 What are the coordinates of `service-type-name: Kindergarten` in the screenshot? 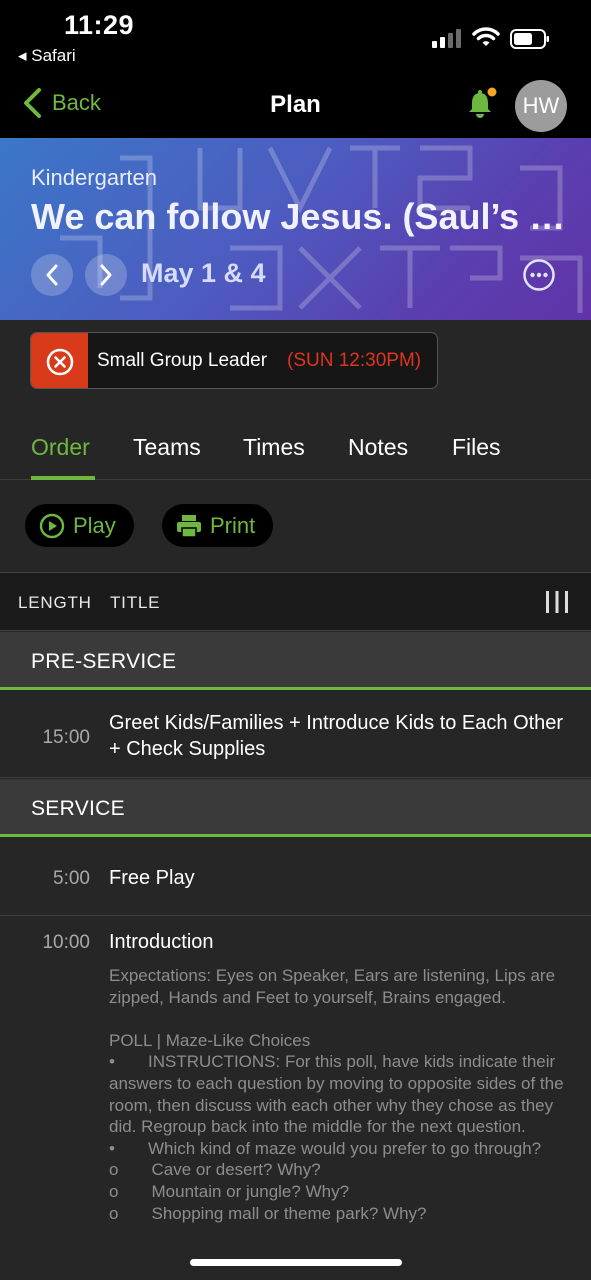 It's located at (94, 177).